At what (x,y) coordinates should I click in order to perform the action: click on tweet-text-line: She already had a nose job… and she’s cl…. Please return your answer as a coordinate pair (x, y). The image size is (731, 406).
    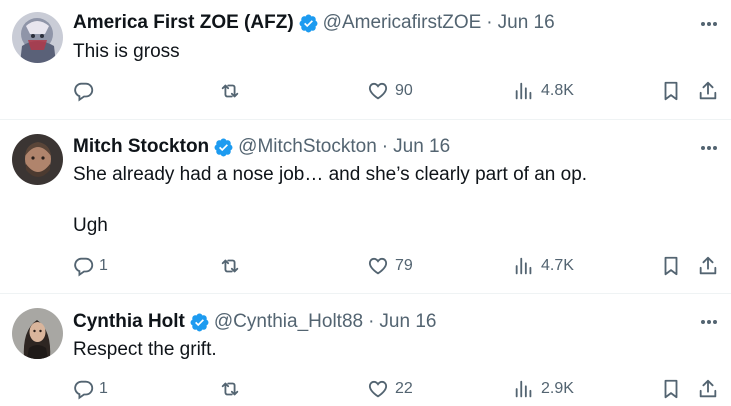
    Looking at the image, I should click on (330, 174).